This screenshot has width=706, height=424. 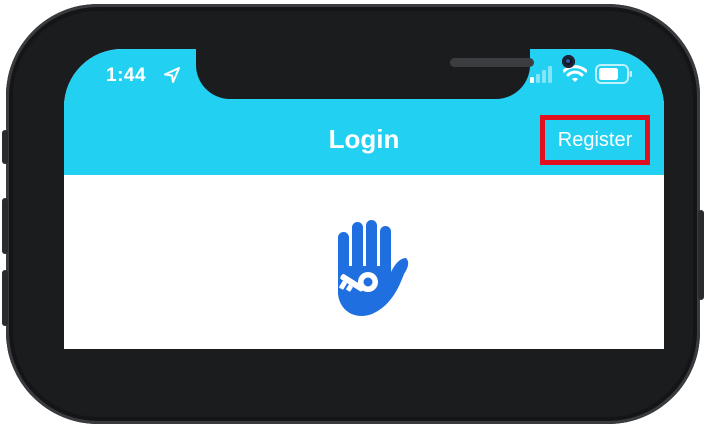 I want to click on location-arrow-icon, so click(x=172, y=75).